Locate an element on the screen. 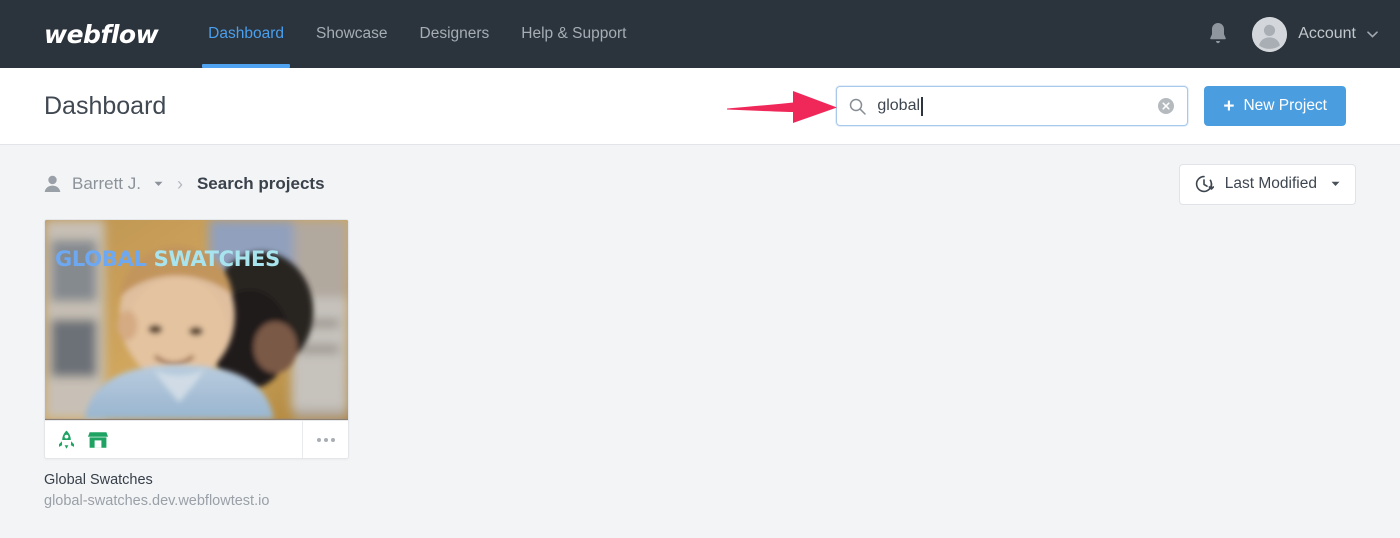 The image size is (1400, 538). project-options-menu is located at coordinates (325, 439).